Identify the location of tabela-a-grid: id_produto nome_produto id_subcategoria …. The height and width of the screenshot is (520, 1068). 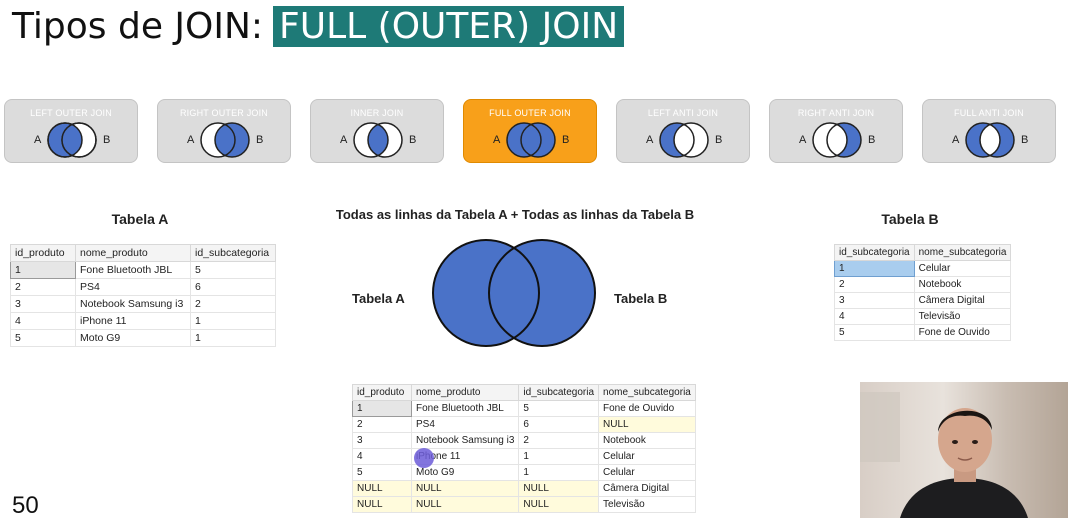
(143, 295).